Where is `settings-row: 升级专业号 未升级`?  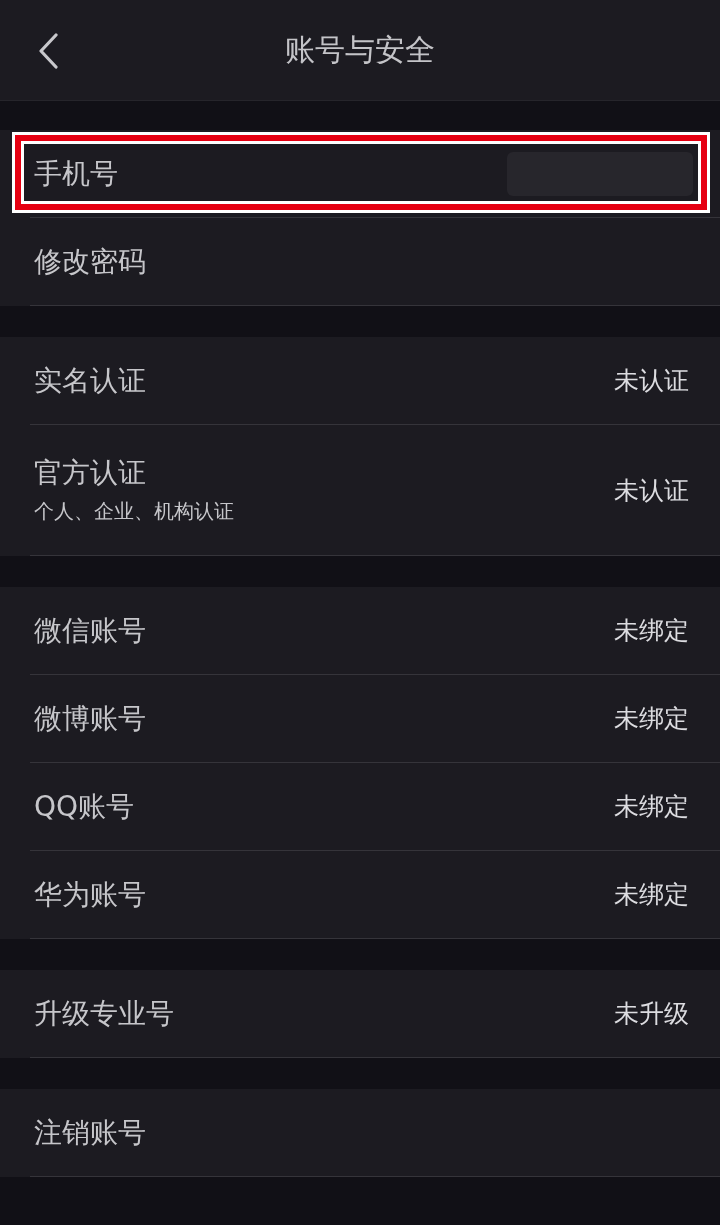 settings-row: 升级专业号 未升级 is located at coordinates (360, 1014).